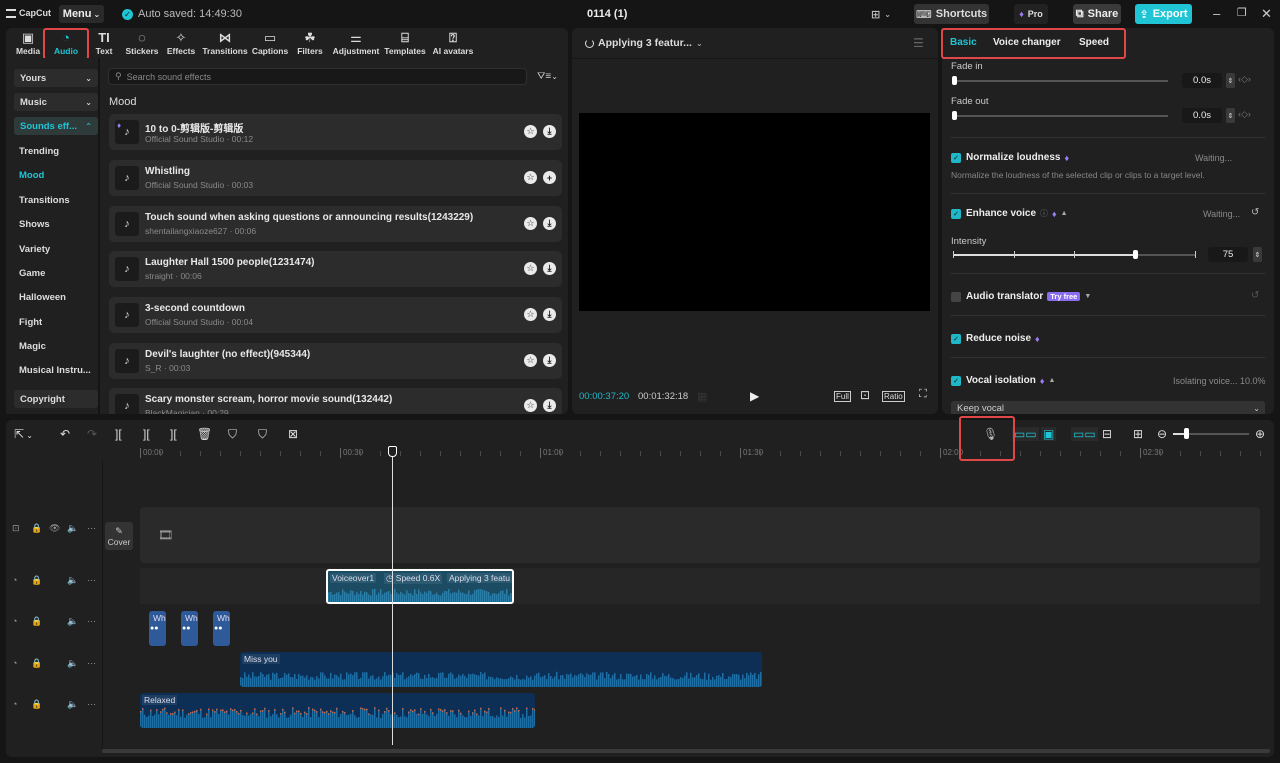  Describe the element at coordinates (1107, 434) in the screenshot. I see `preview-axis-icon: ⊟` at that location.